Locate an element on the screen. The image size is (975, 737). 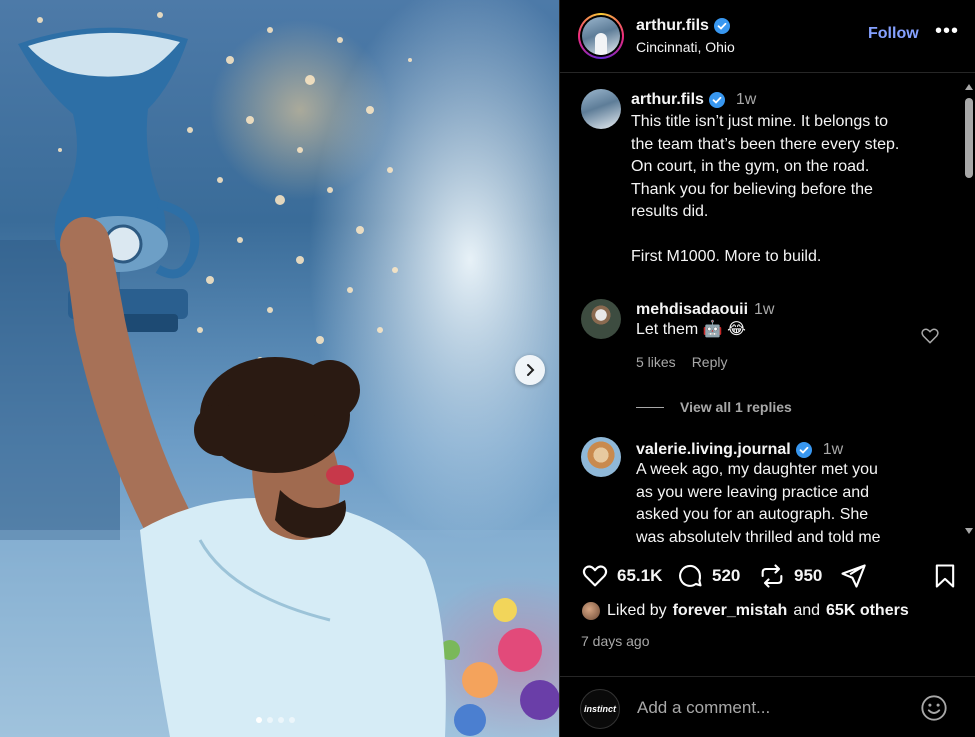
more-icon: ••• is located at coordinates (947, 31).